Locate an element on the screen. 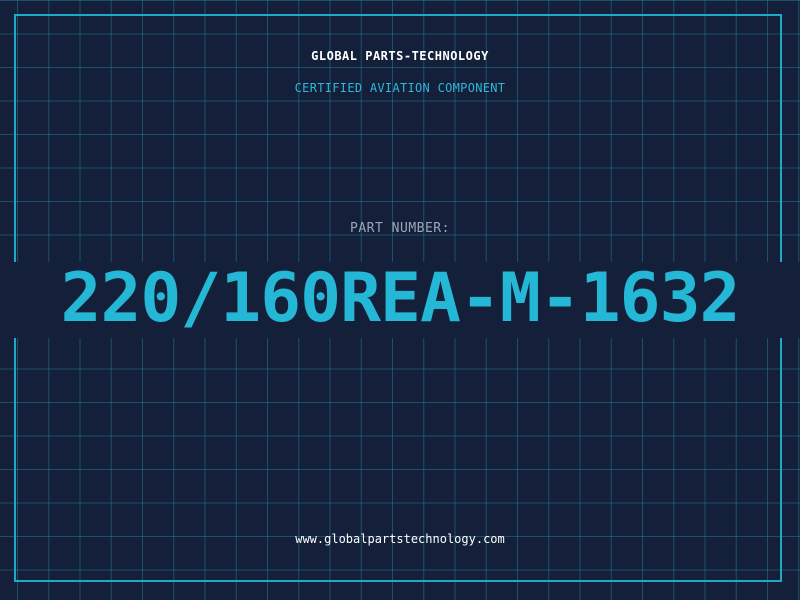 Image resolution: width=800 pixels, height=600 pixels. brand-name: GLOBAL PARTS-TECHNOLOGY is located at coordinates (400, 56).